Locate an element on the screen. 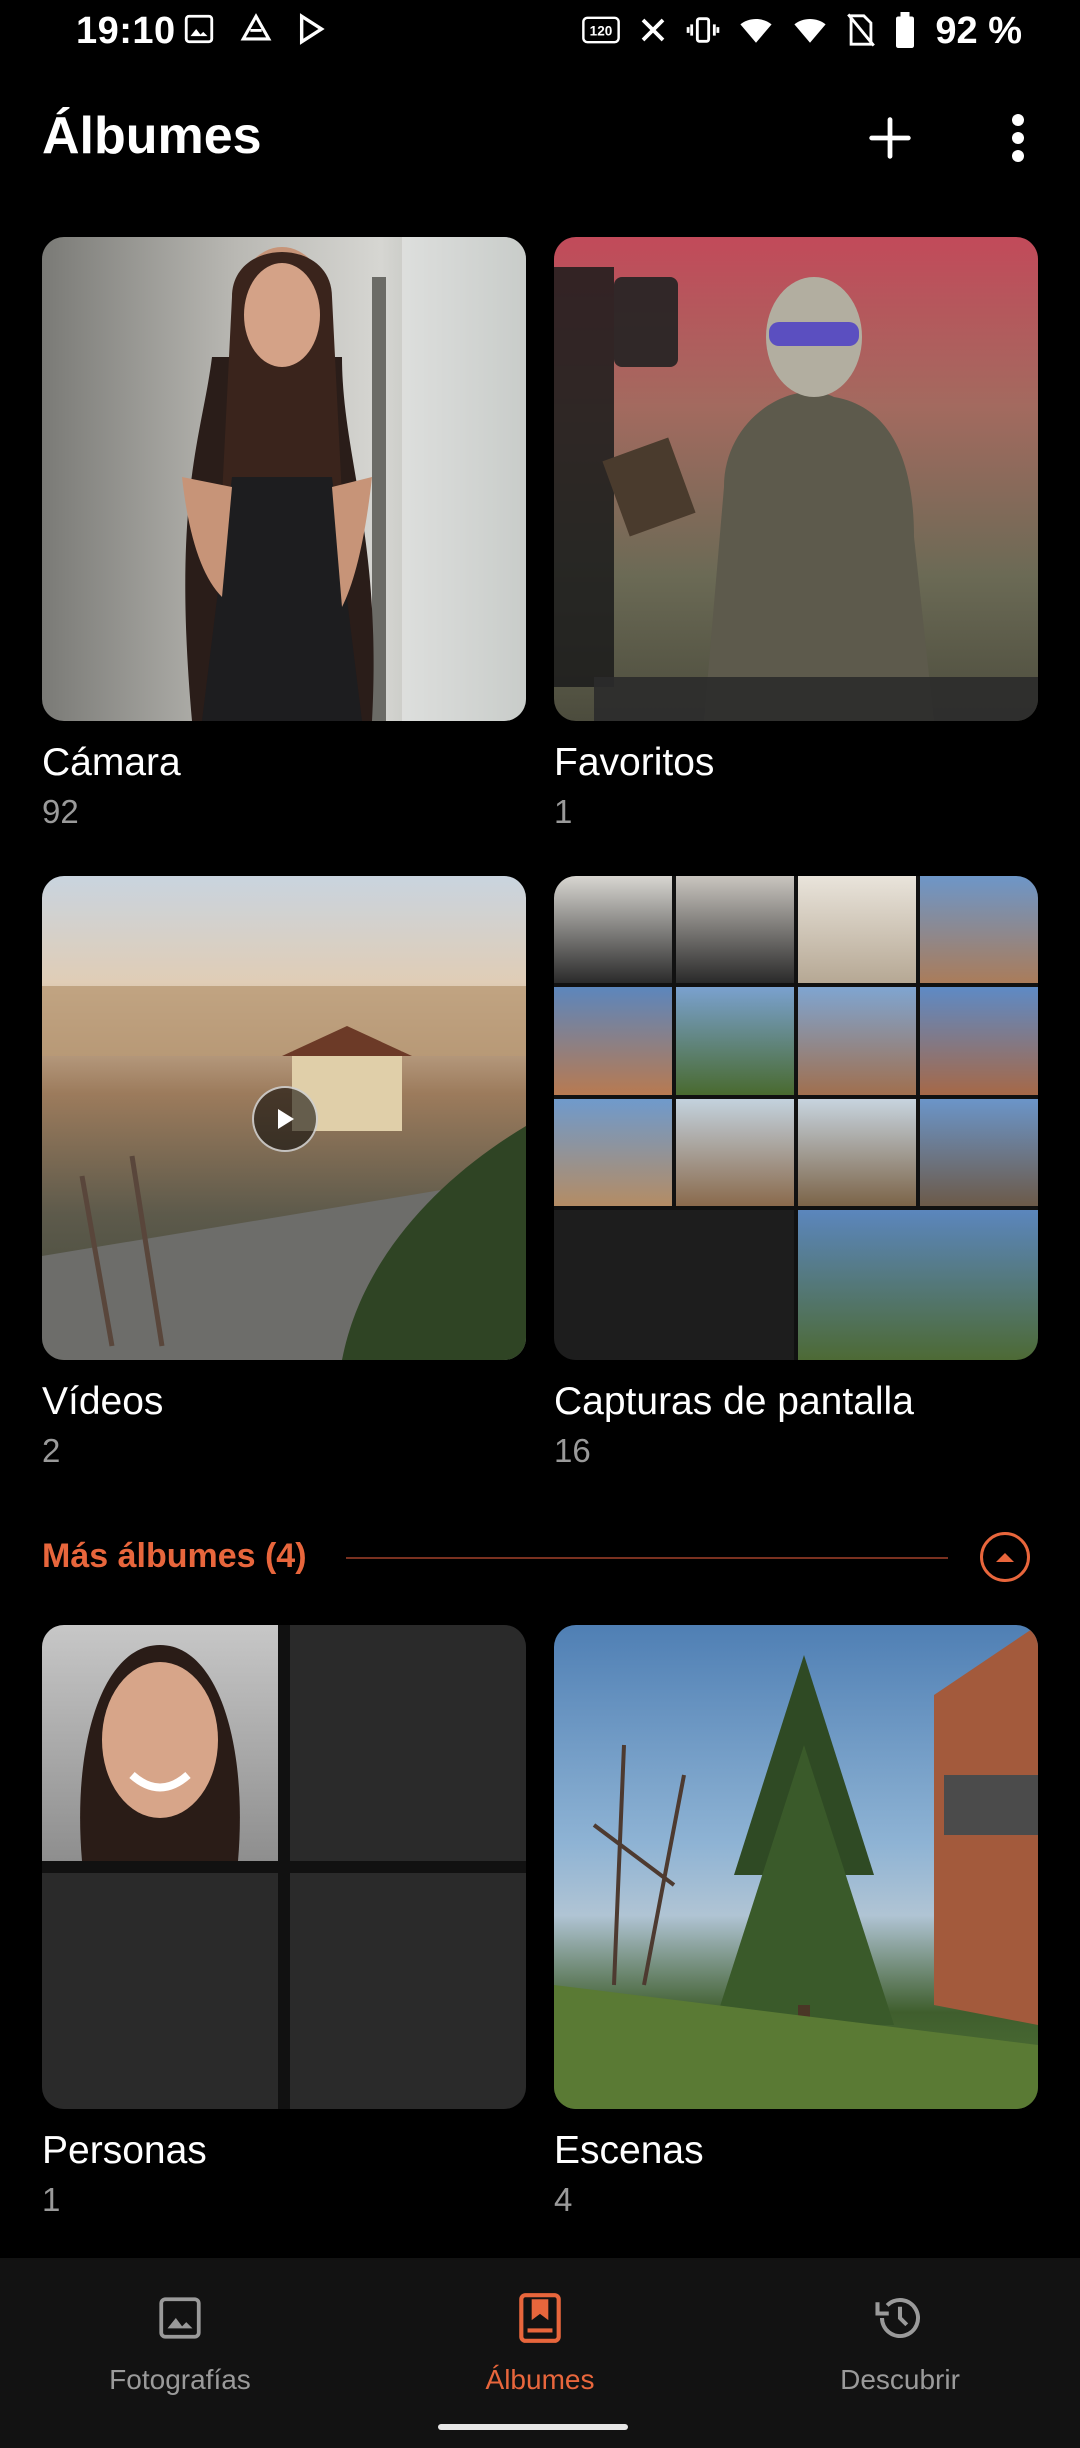 This screenshot has height=2448, width=1080. nav-label: Descubrir is located at coordinates (900, 2379).